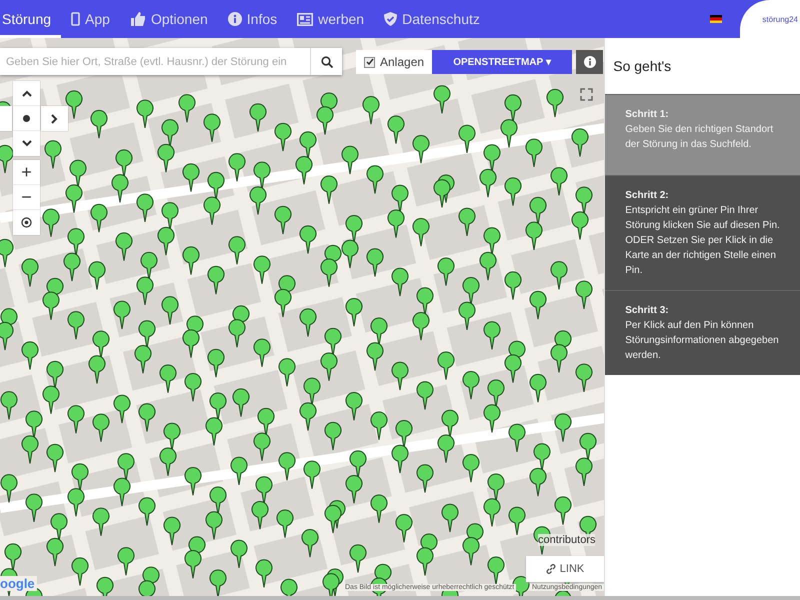 This screenshot has height=600, width=800. Describe the element at coordinates (647, 311) in the screenshot. I see `step-title: Schritt 3:` at that location.